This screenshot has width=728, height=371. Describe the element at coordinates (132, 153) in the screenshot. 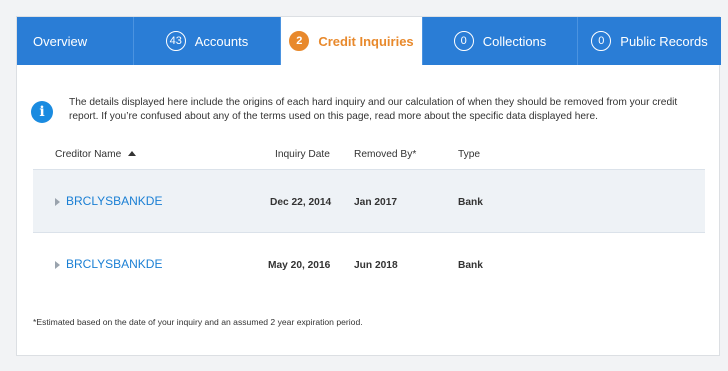

I see `sort-ascending-icon` at that location.